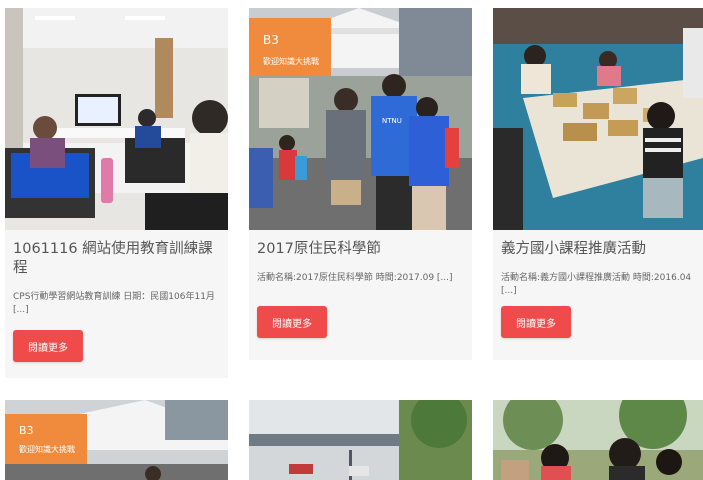 The image size is (703, 480). What do you see at coordinates (114, 303) in the screenshot?
I see `post-excerpt: CPS行動學習網站教育訓練 日期：民國106年11月 [...]` at bounding box center [114, 303].